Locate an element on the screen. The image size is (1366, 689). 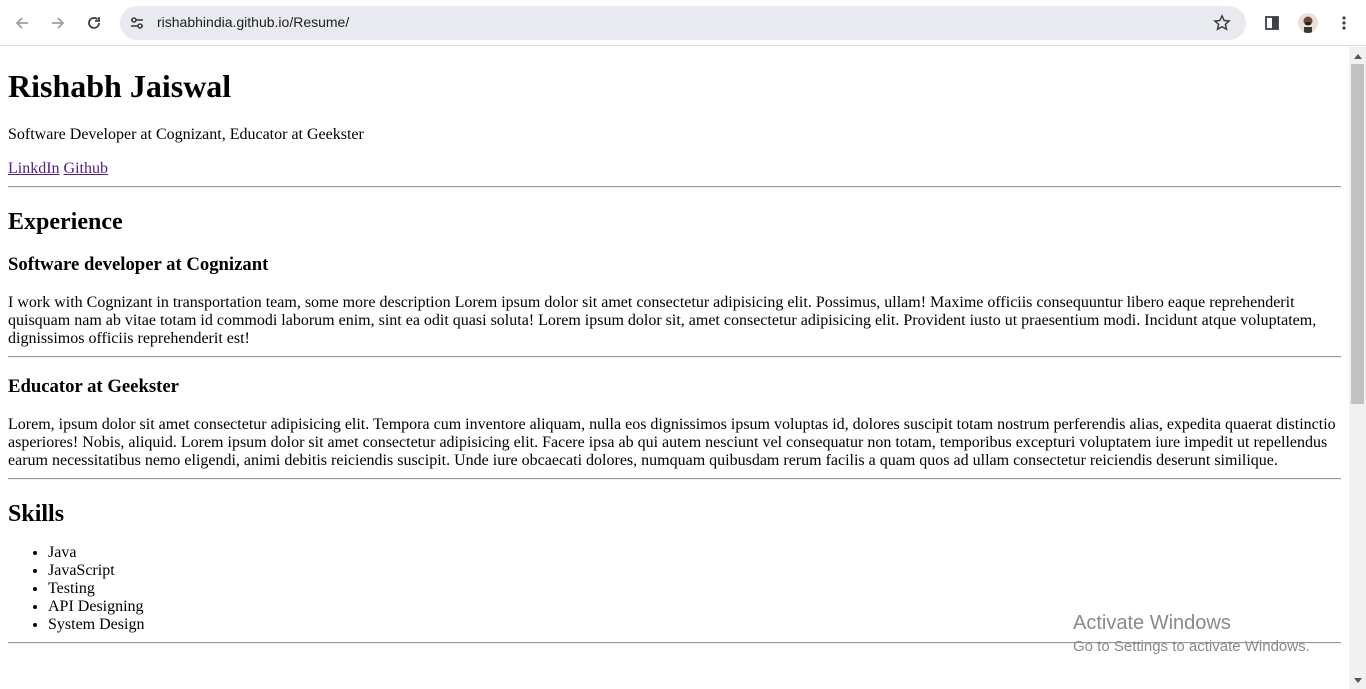
watermark-title: Activate Windows is located at coordinates (1152, 623).